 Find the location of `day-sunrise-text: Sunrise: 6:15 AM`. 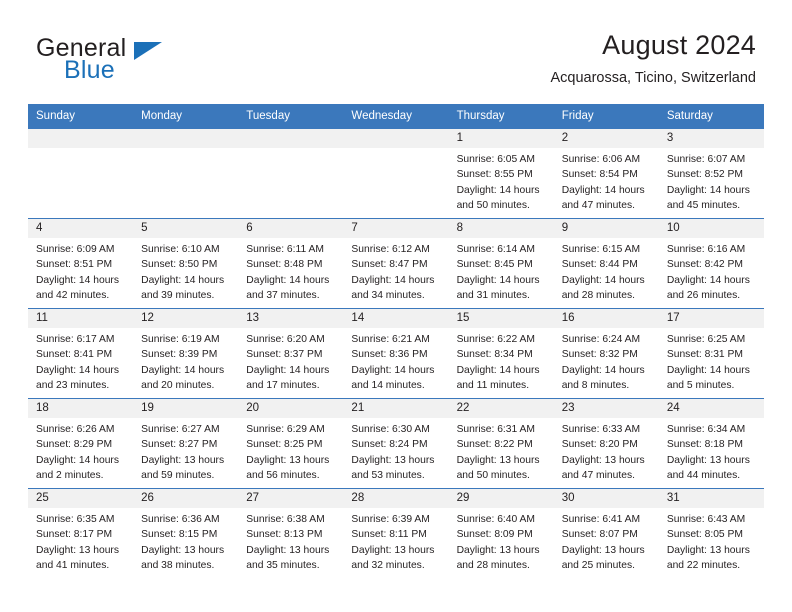

day-sunrise-text: Sunrise: 6:15 AM is located at coordinates (601, 249).